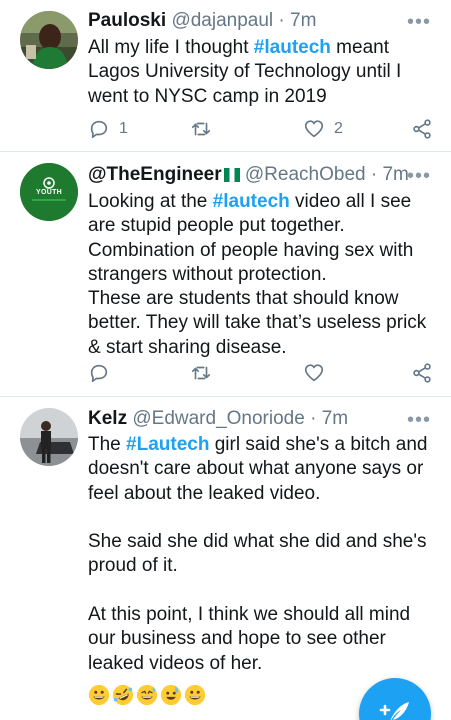 The width and height of the screenshot is (451, 720). Describe the element at coordinates (49, 40) in the screenshot. I see `avatar-pauloski` at that location.